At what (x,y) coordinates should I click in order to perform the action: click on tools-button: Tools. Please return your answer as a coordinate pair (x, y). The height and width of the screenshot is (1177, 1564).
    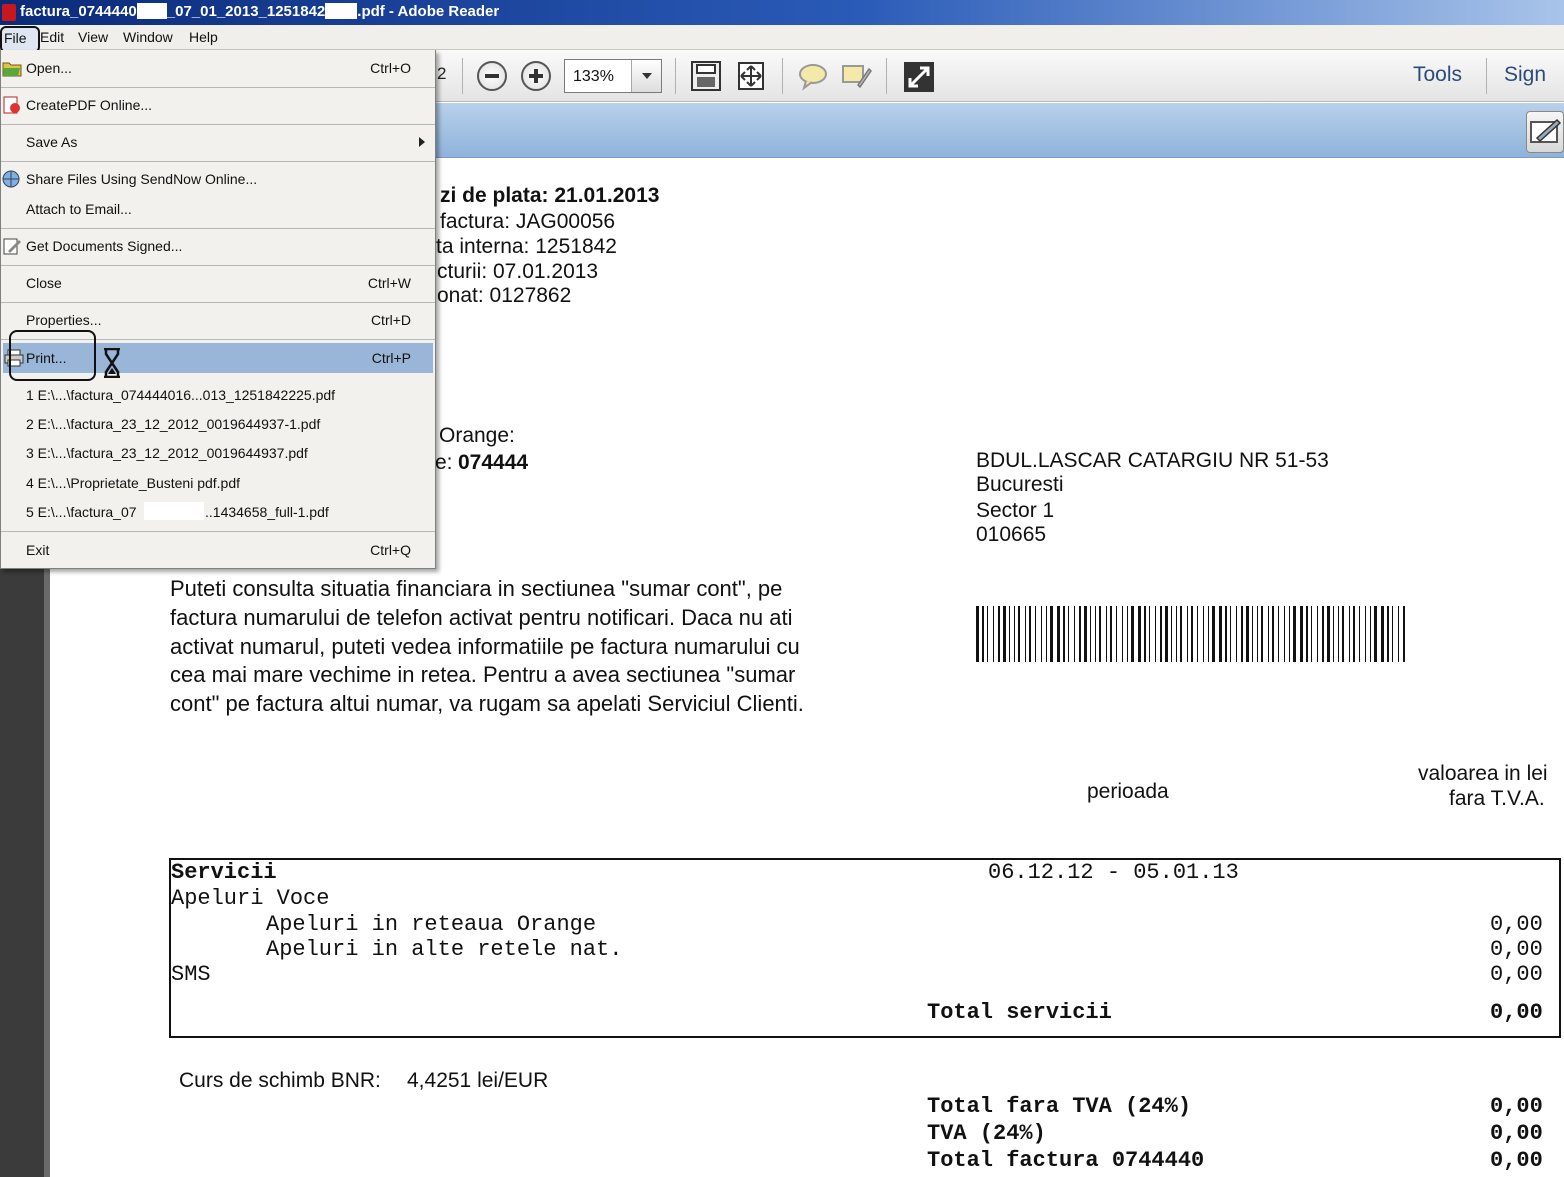
    Looking at the image, I should click on (1437, 75).